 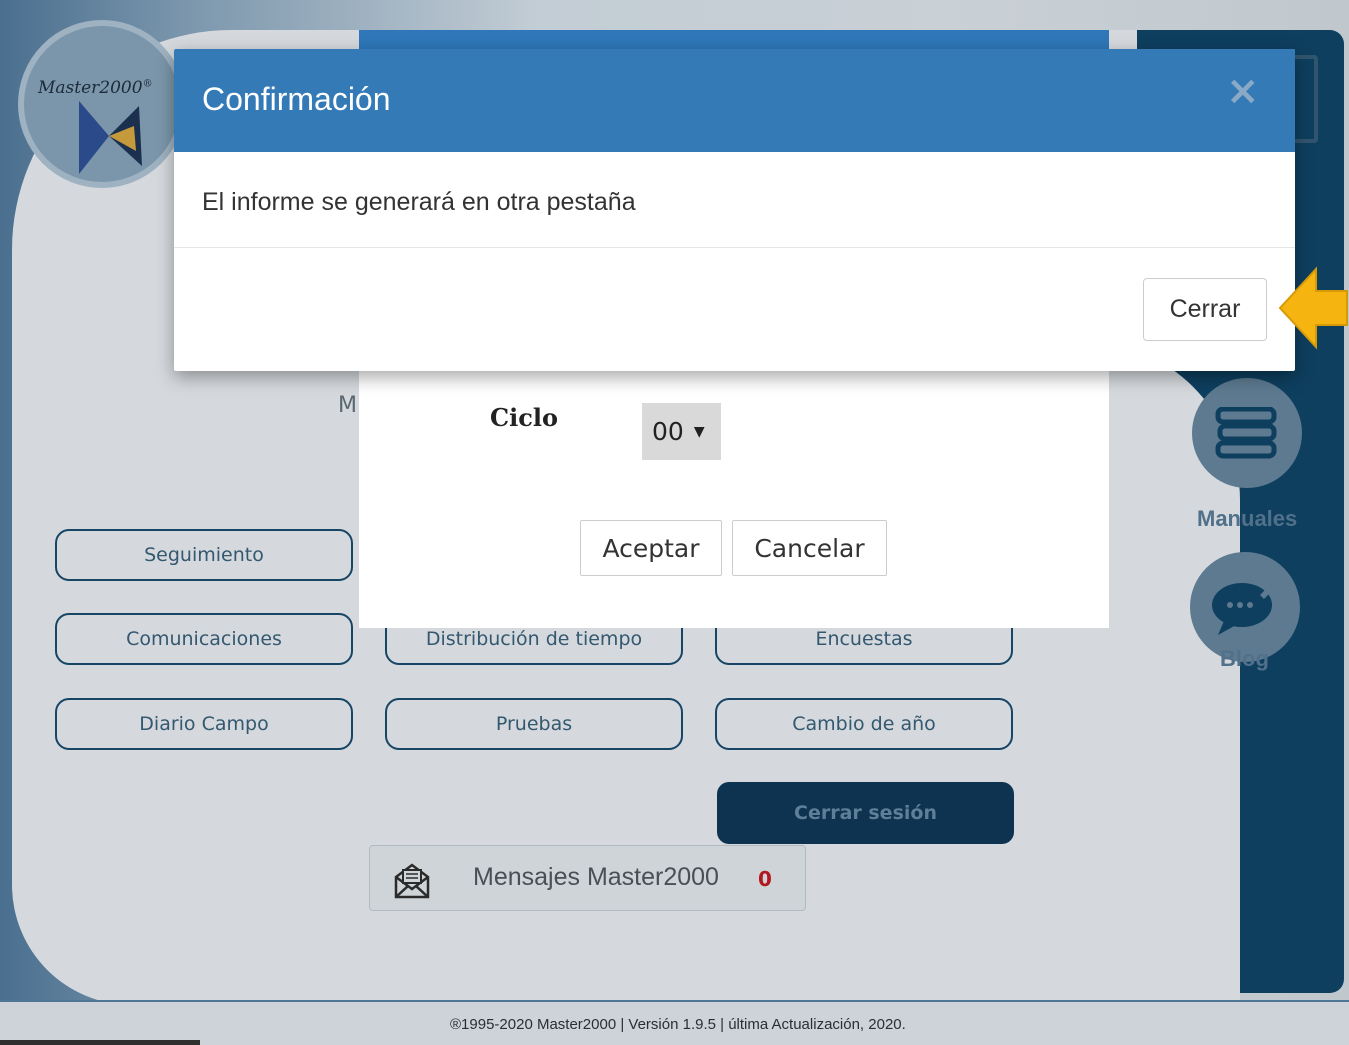 I want to click on cancel-button: Cancelar, so click(x=809, y=548).